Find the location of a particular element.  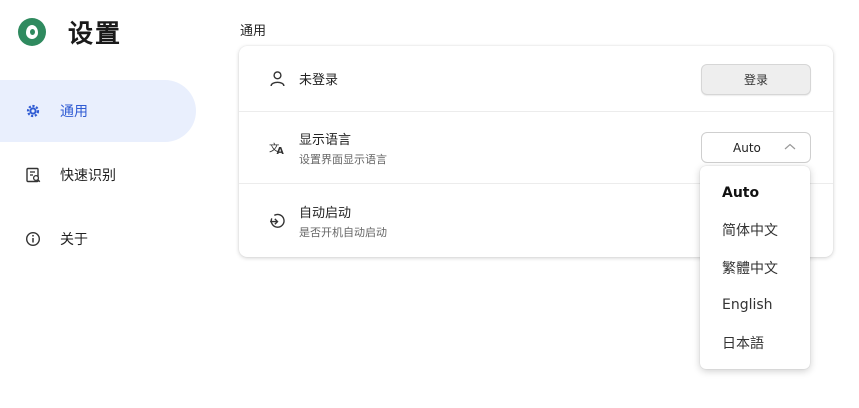

language-select: Auto is located at coordinates (756, 147).